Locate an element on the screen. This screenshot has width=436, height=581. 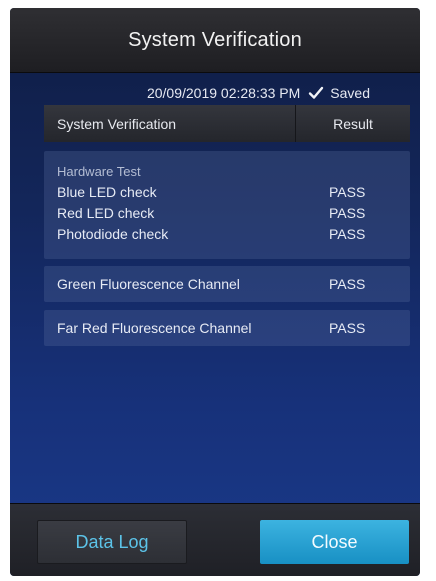
saved-label: Saved is located at coordinates (350, 93).